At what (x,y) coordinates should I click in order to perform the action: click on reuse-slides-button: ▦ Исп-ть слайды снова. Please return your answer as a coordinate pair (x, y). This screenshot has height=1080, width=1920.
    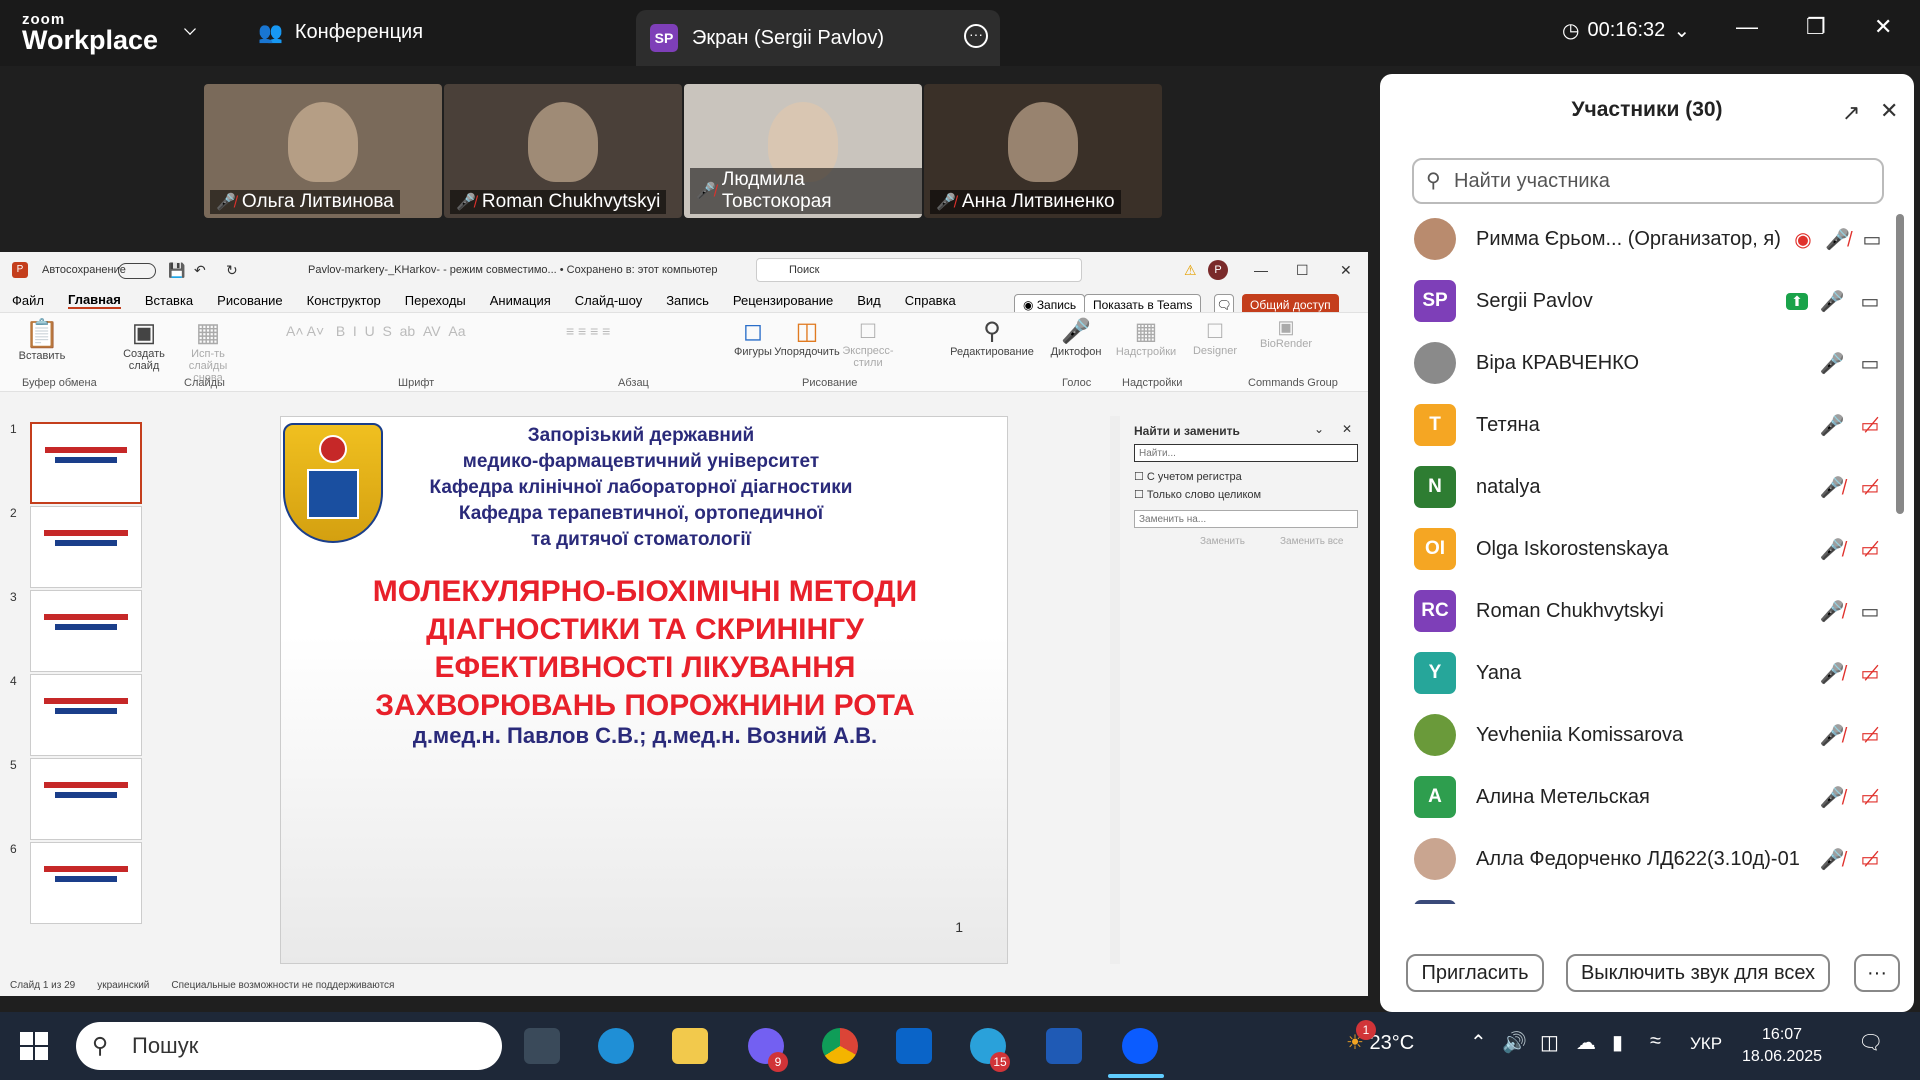
    Looking at the image, I should click on (208, 350).